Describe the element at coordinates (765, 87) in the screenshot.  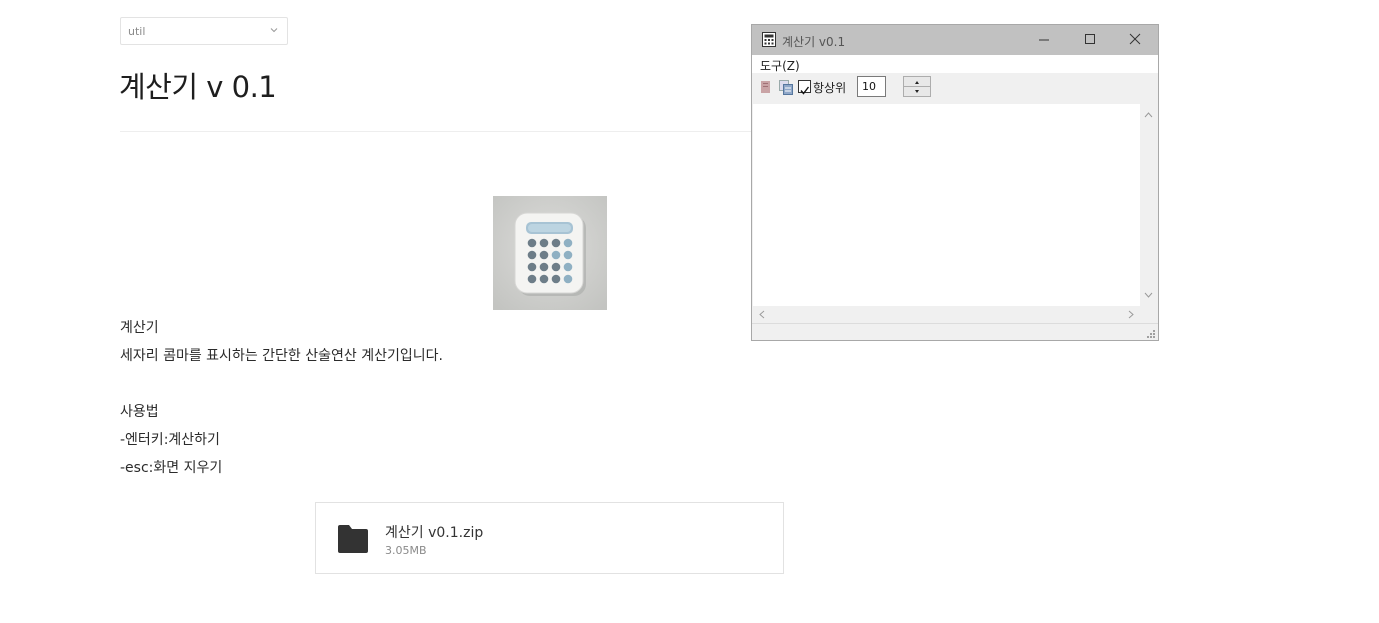
I see `clear-icon` at that location.